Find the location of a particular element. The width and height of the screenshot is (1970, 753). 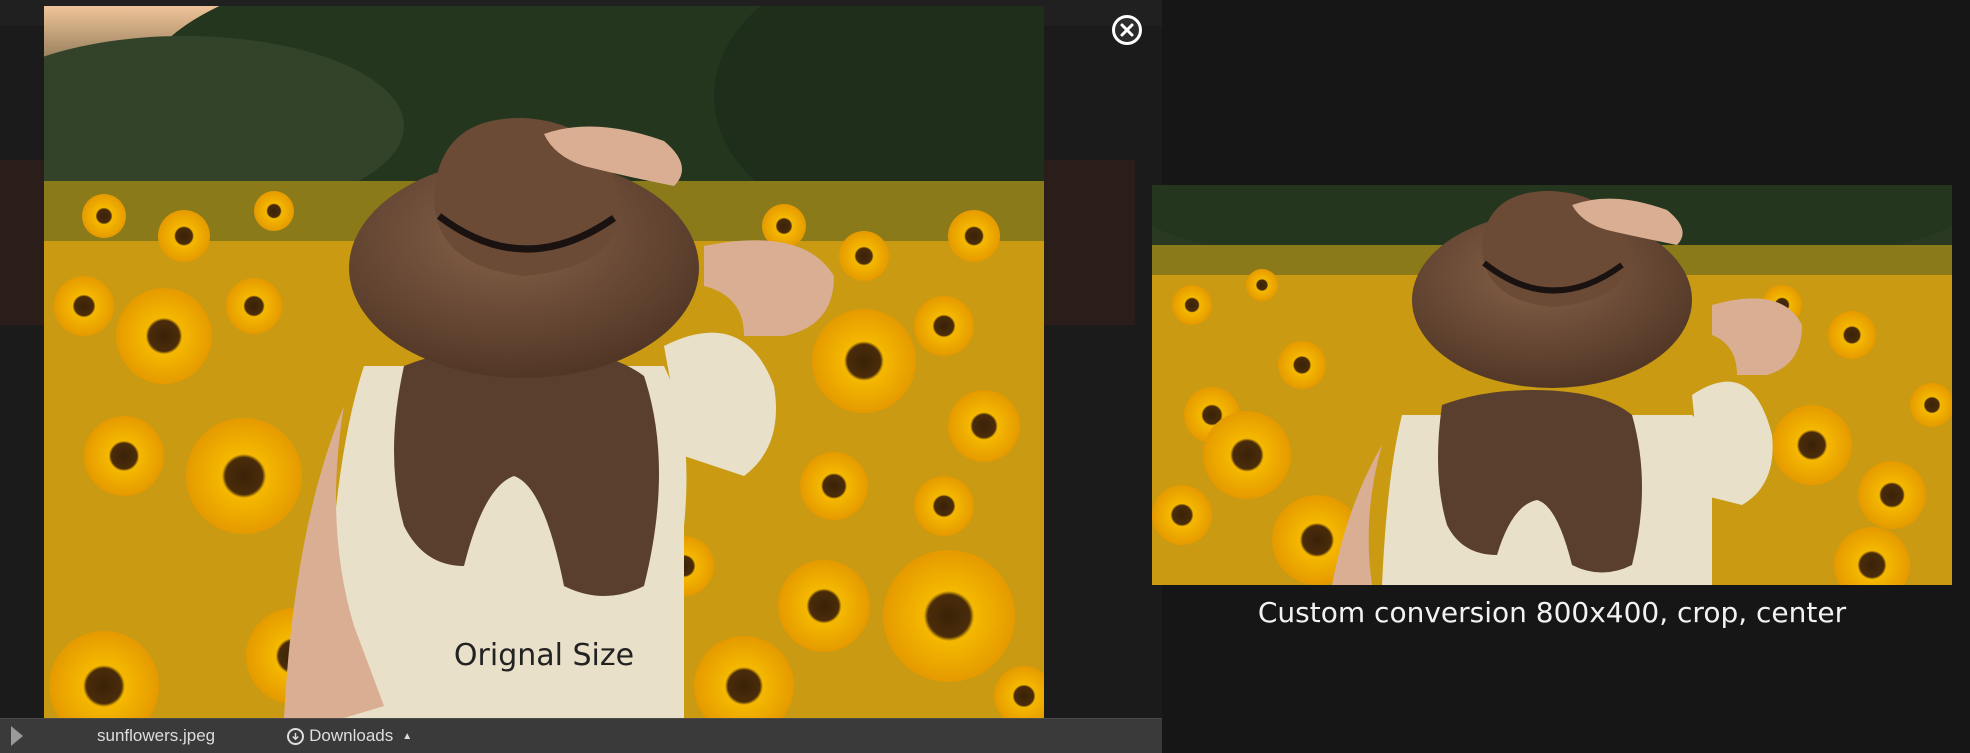

cropped-caption: Custom conversion 800x400, crop, center is located at coordinates (1552, 612).